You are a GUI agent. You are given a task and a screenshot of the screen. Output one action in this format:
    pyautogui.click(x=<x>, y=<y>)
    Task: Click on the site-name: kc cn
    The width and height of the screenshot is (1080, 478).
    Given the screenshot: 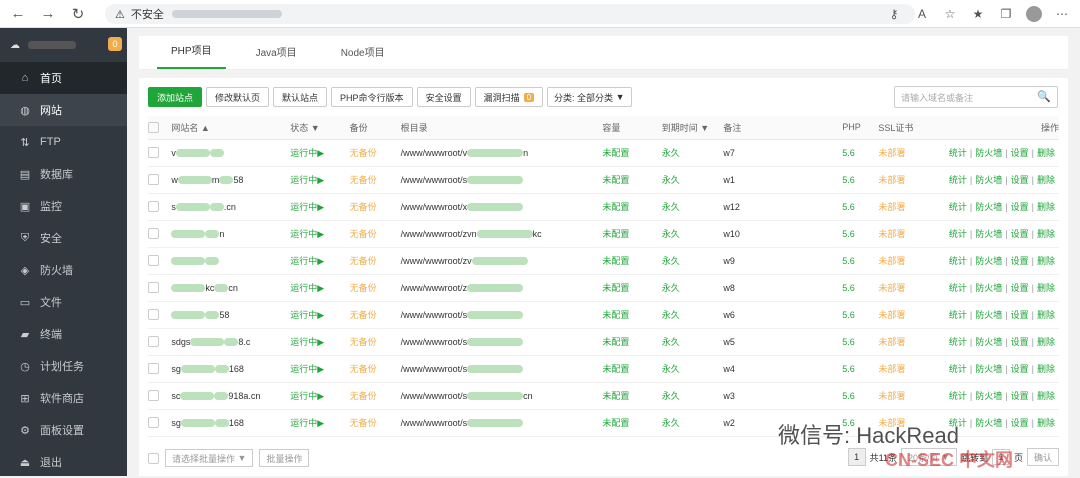 What is the action you would take?
    pyautogui.click(x=231, y=288)
    